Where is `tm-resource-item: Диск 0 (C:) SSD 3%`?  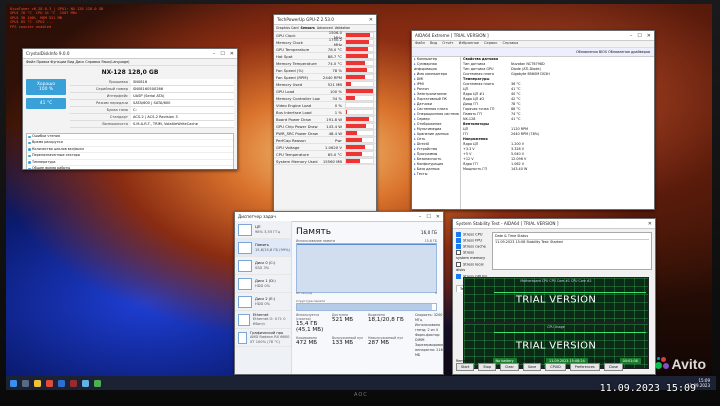
tm-resource-item: Диск 0 (C:) SSD 3% is located at coordinates (263, 266).